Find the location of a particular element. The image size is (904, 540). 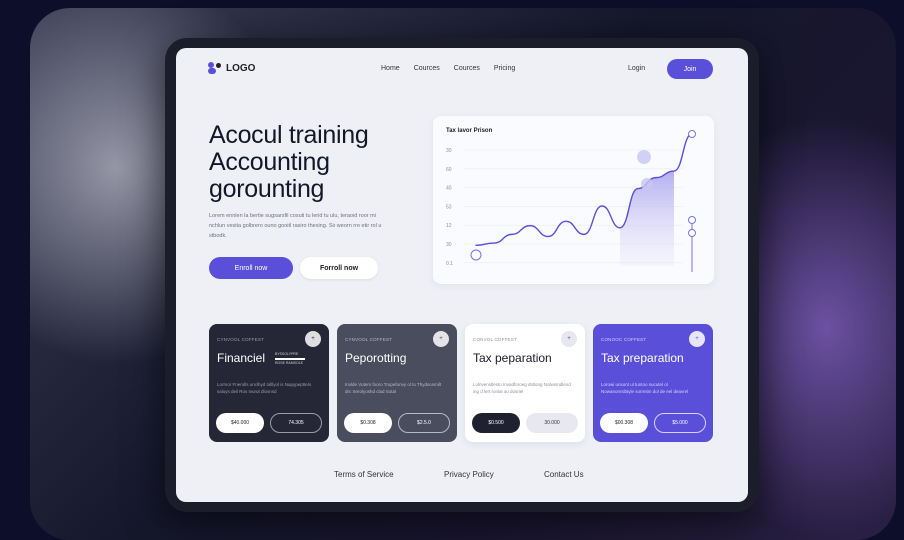

y-tick-label: 0.1 is located at coordinates (449, 264).